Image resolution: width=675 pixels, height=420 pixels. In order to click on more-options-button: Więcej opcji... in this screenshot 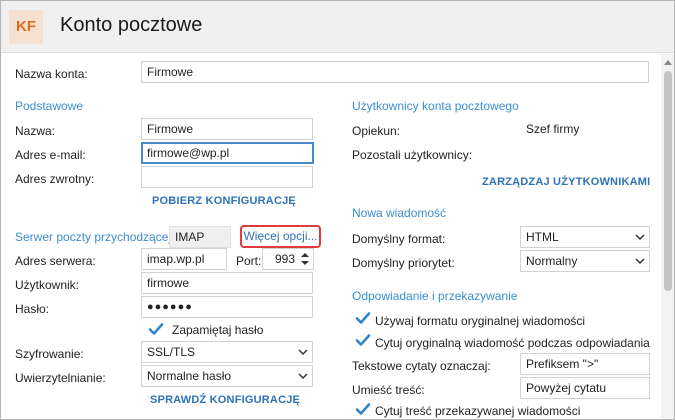, I will do `click(280, 236)`.